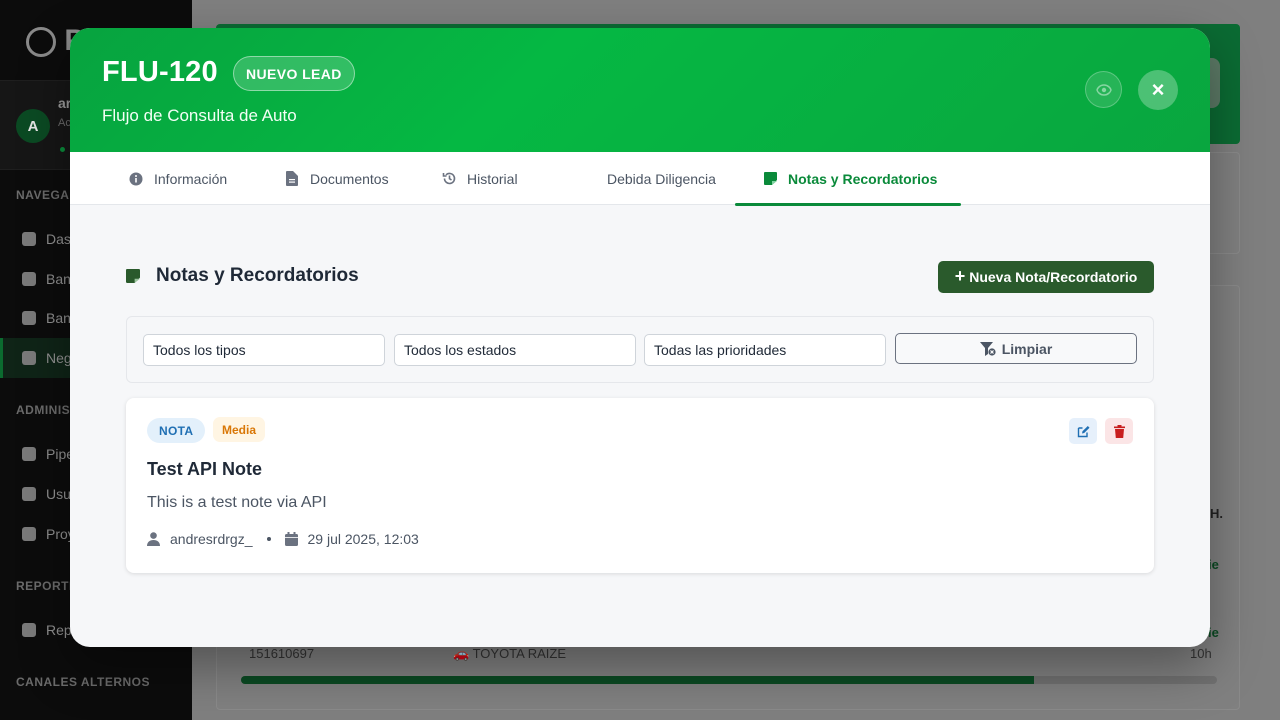 This screenshot has width=1280, height=720. Describe the element at coordinates (1216, 513) in the screenshot. I see `background-edge-text: H.` at that location.